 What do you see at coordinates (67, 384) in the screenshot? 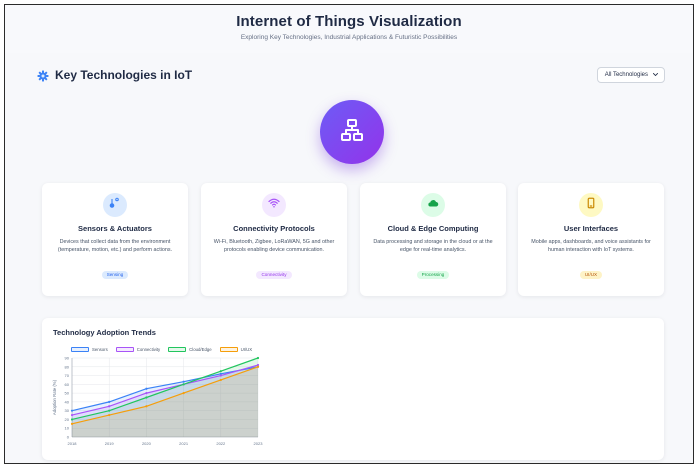
I see `y-tick-label: 60` at bounding box center [67, 384].